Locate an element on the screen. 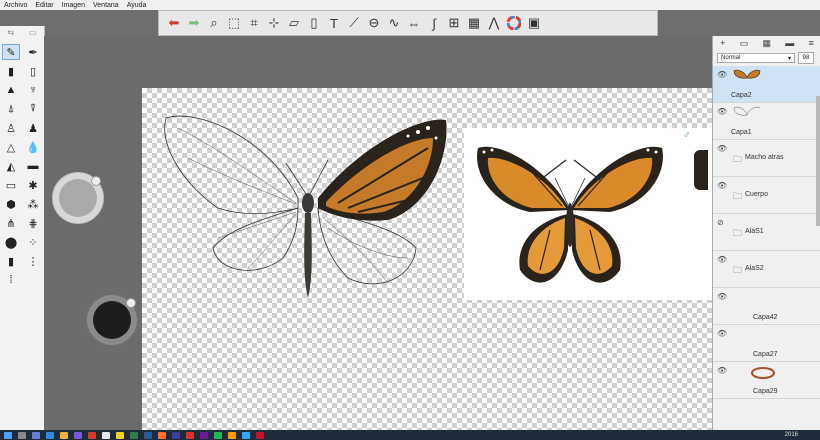 Image resolution: width=820 pixels, height=440 pixels. sticky-notes-icon is located at coordinates (120, 435).